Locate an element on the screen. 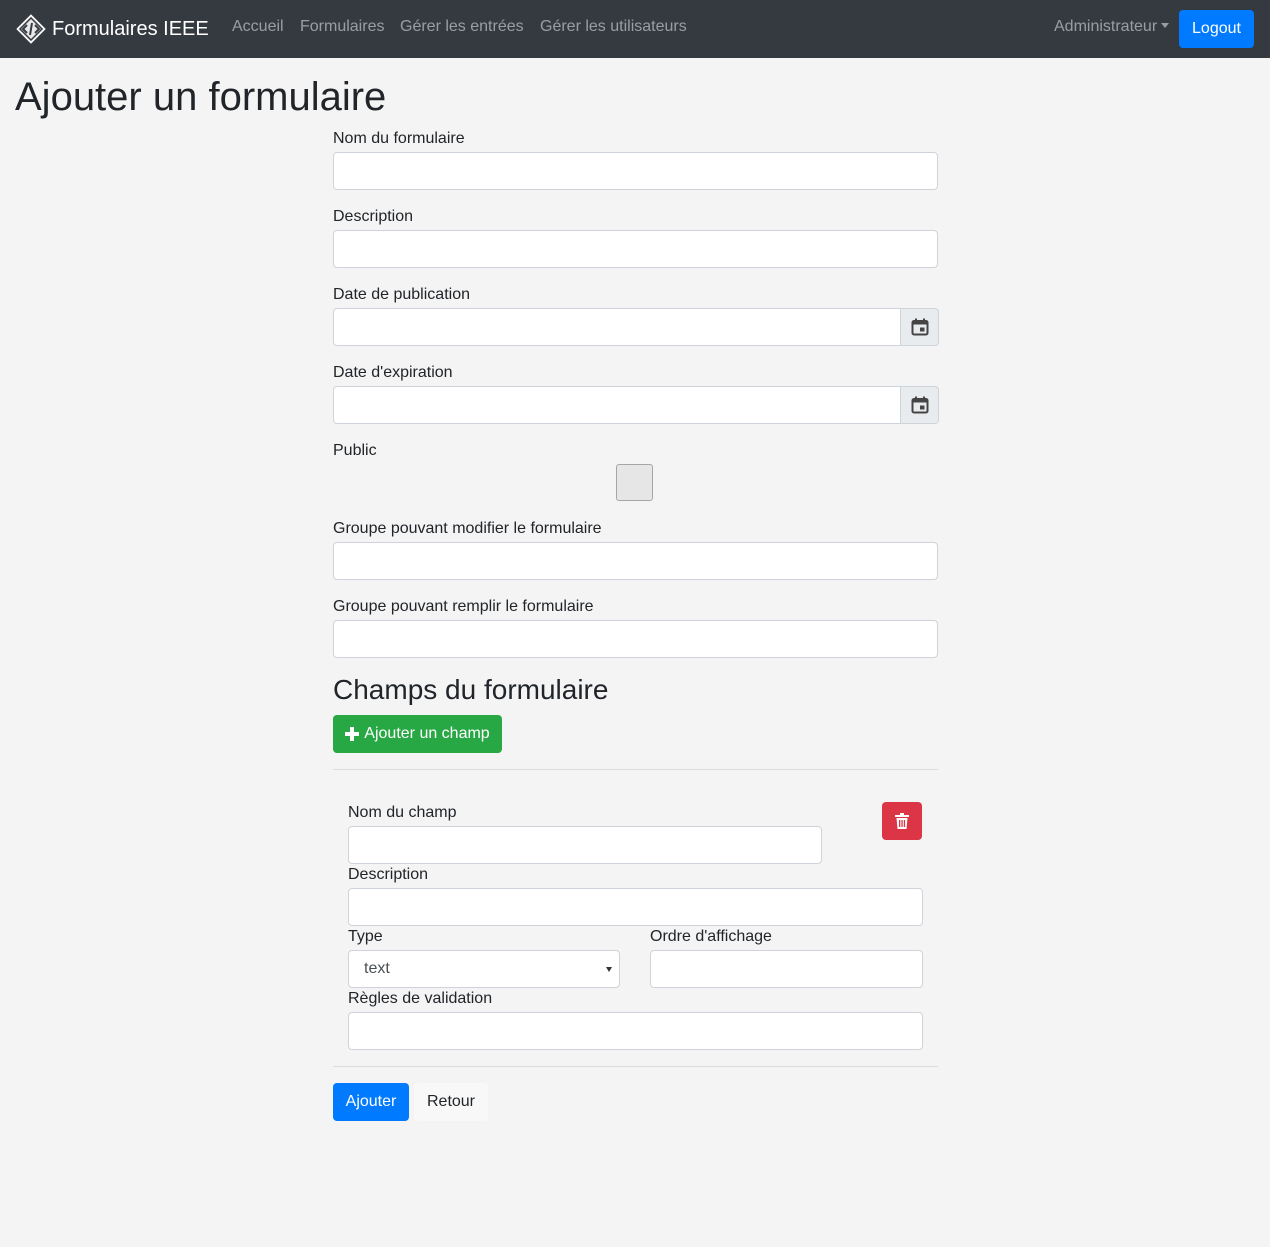 The image size is (1270, 1247). field-description-label: Description is located at coordinates (388, 874).